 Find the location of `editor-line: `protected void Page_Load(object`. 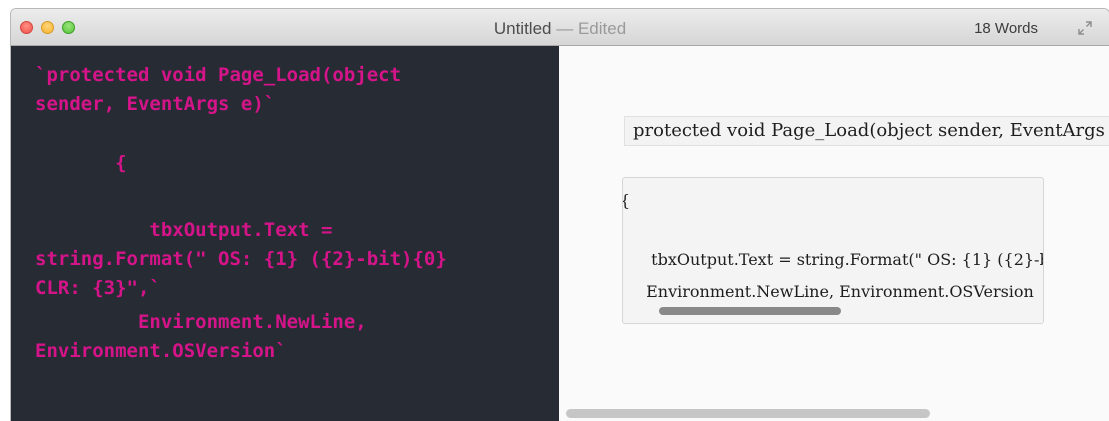

editor-line: `protected void Page_Load(object is located at coordinates (218, 75).